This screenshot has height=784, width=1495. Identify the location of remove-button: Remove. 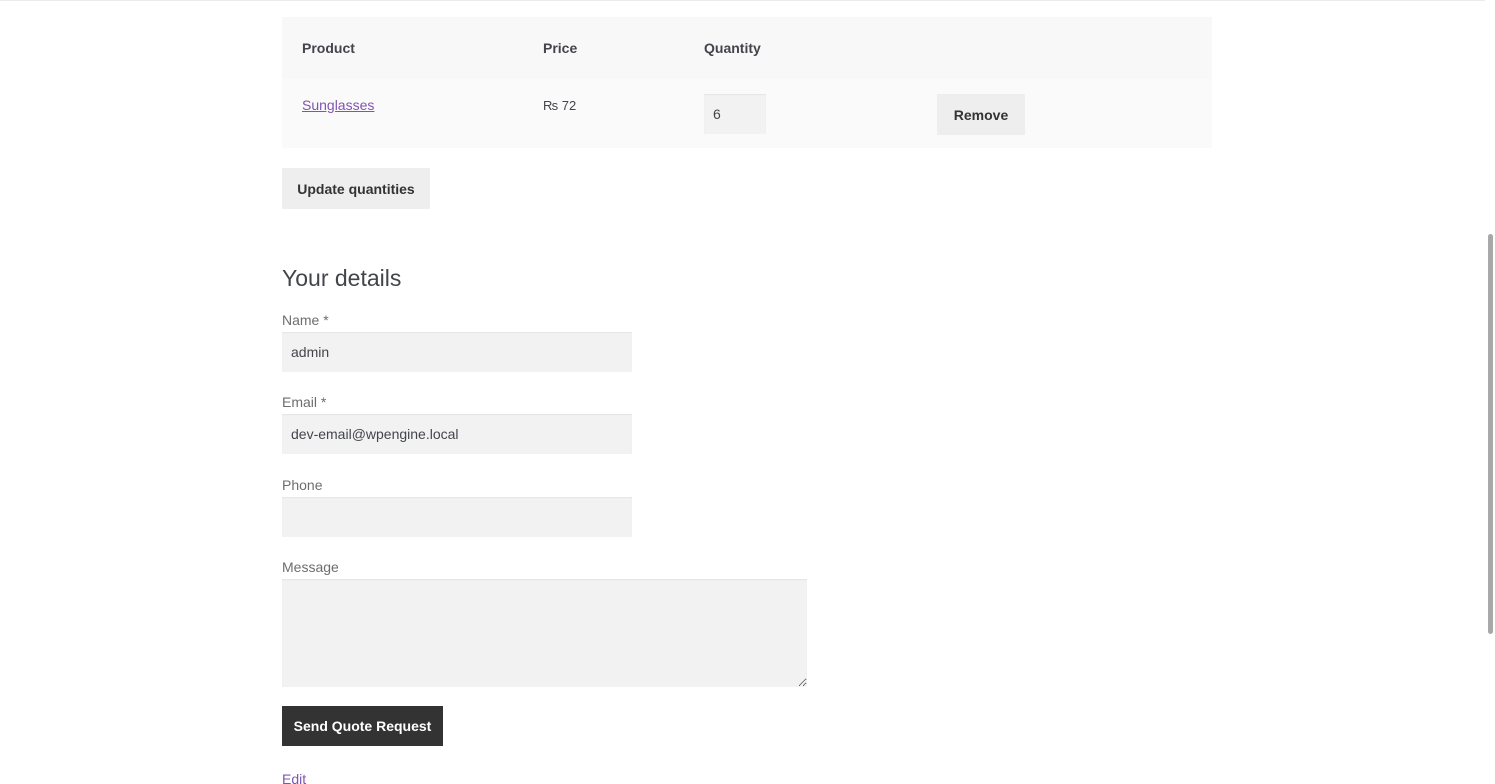
(981, 114).